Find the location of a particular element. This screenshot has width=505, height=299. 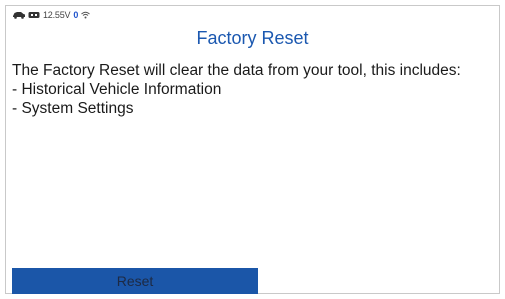

status-count: 0 is located at coordinates (76, 15).